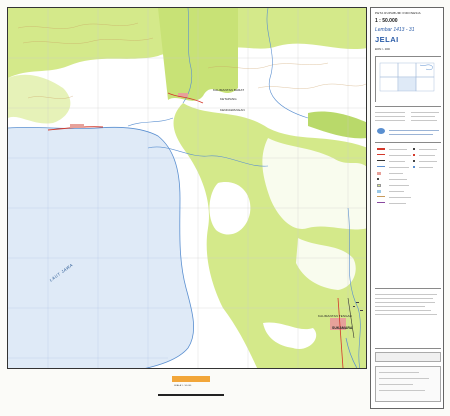 The image size is (450, 416). What do you see at coordinates (335, 316) in the screenshot?
I see `label-province-central: KALIMANTAN TENGAH` at bounding box center [335, 316].